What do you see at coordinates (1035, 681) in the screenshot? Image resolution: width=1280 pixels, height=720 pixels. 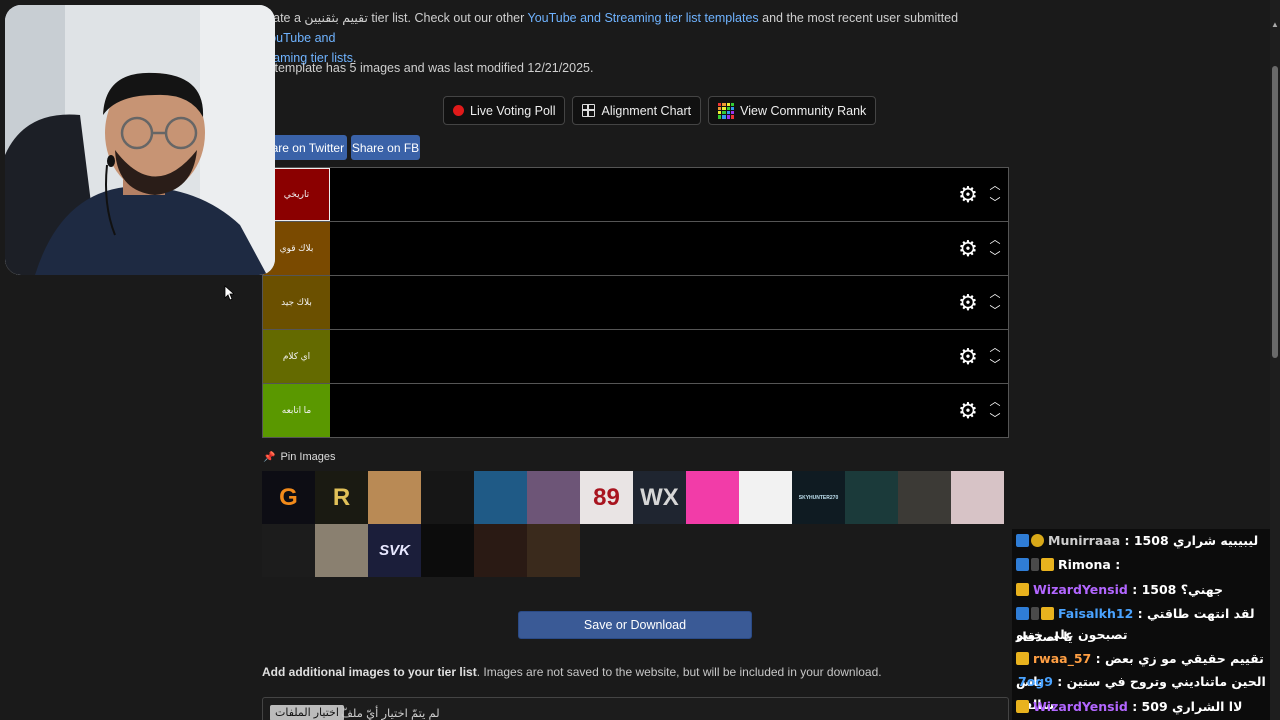 I see `chat-username: 7og9` at bounding box center [1035, 681].